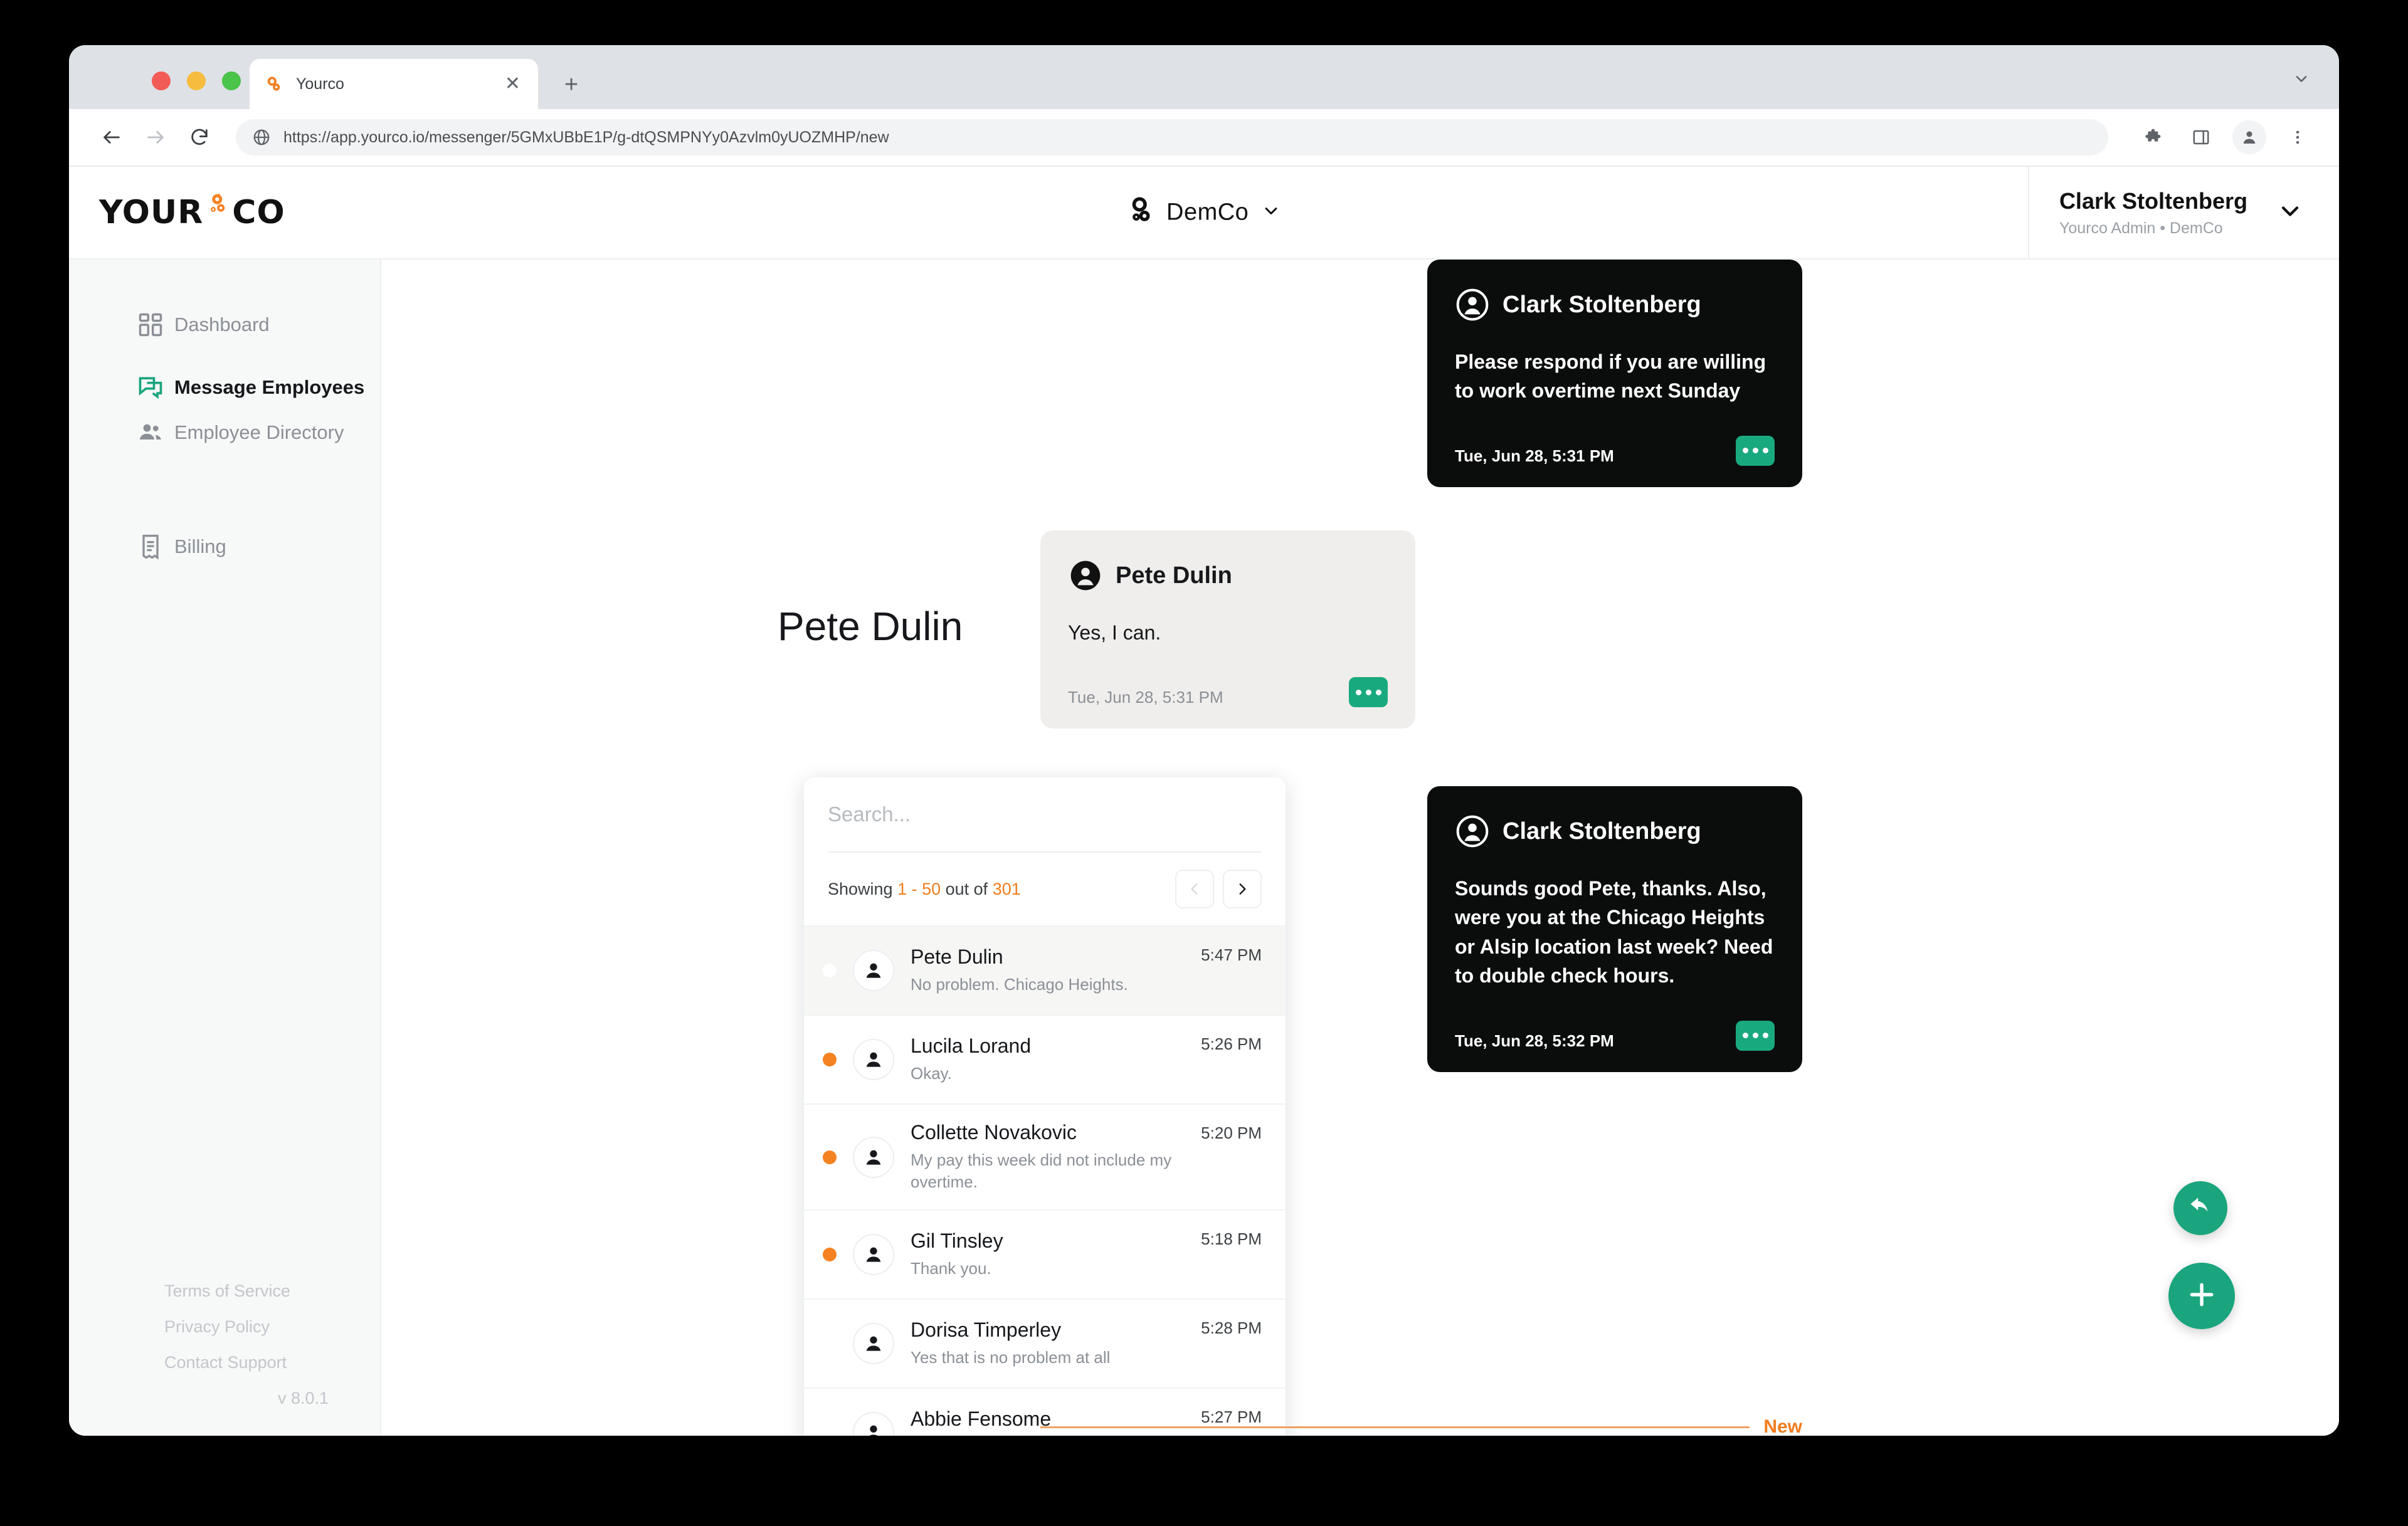 This screenshot has width=2408, height=1526. Describe the element at coordinates (150, 387) in the screenshot. I see `chat-bubbles-icon` at that location.